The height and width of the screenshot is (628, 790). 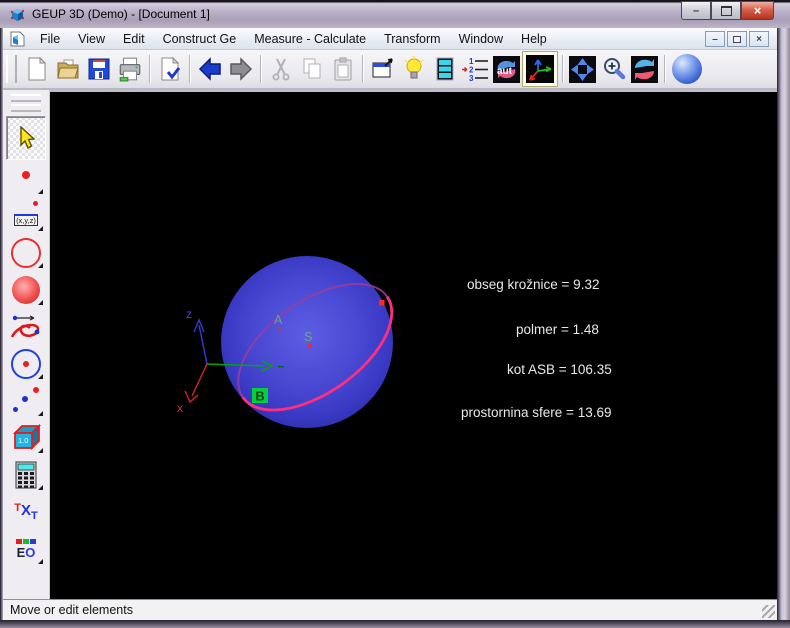 I want to click on point-tool-button, so click(x=26, y=179).